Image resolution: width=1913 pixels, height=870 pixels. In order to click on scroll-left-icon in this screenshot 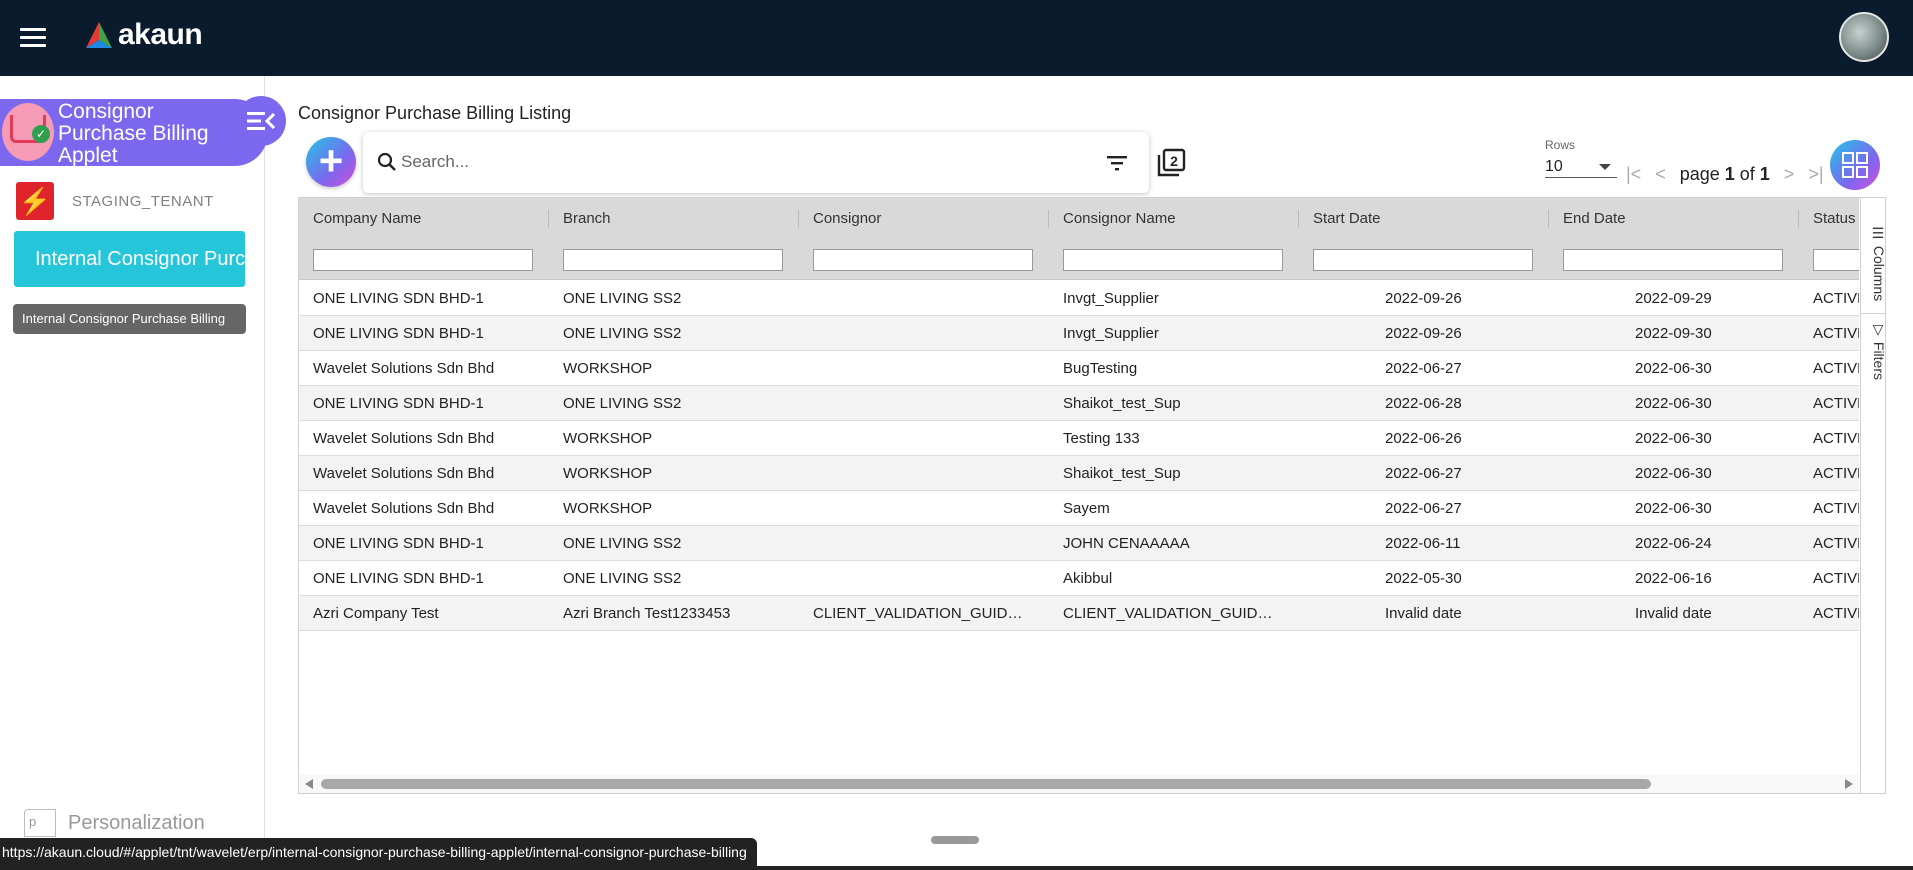, I will do `click(309, 784)`.